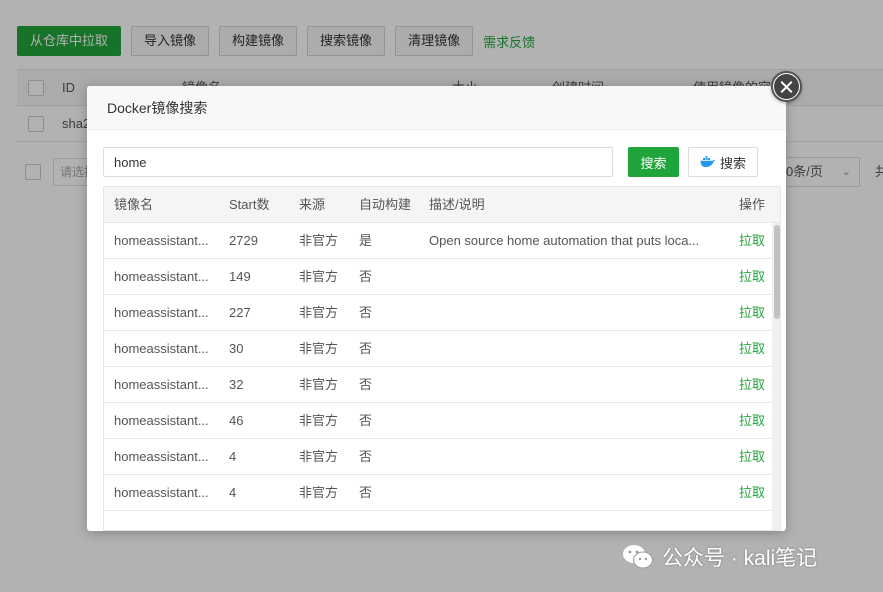 The height and width of the screenshot is (592, 883). Describe the element at coordinates (249, 204) in the screenshot. I see `col-stars: Start数` at that location.